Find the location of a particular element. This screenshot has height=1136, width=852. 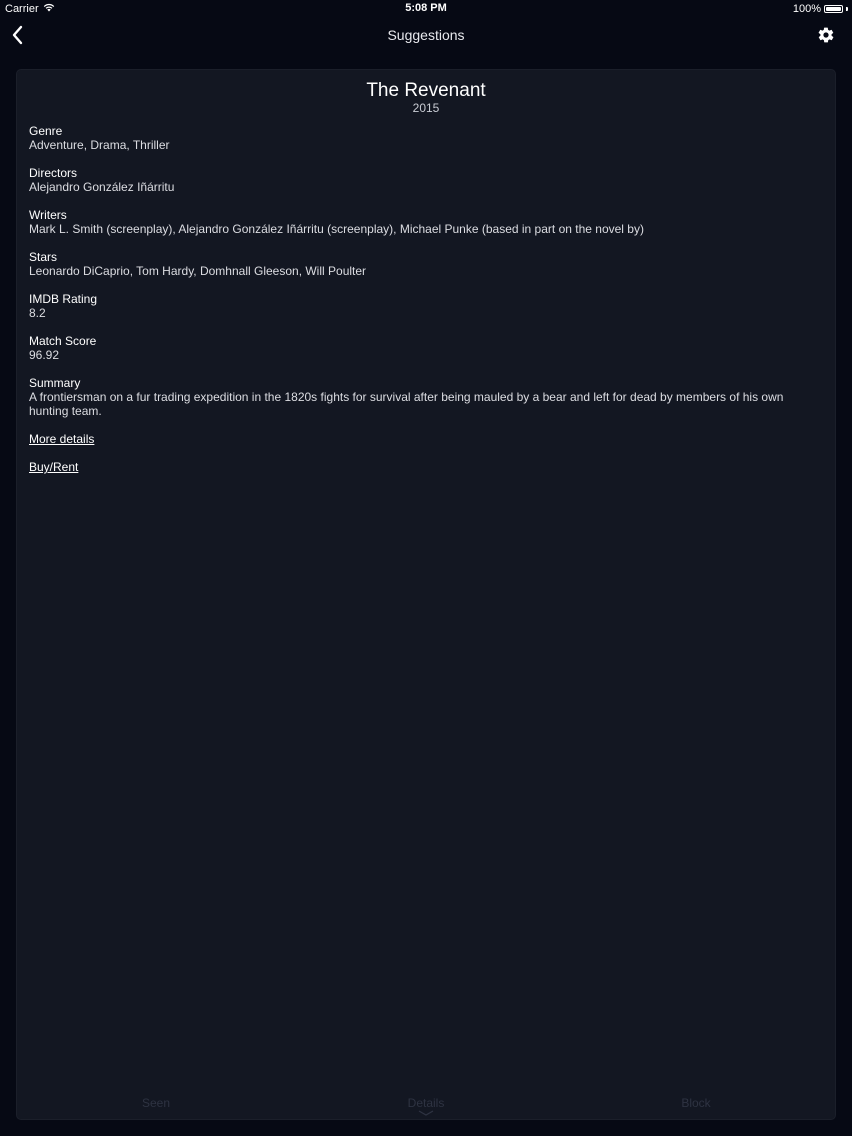

more-details-link: More details is located at coordinates (61, 439).